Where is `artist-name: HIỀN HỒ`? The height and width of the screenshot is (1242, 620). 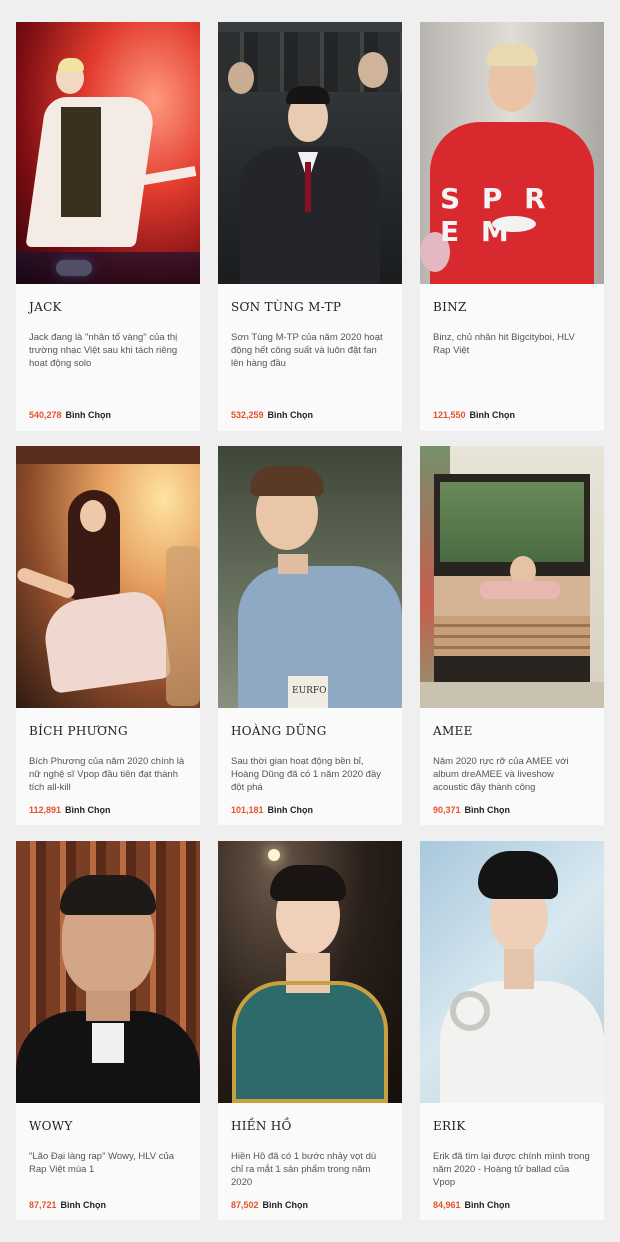
artist-name: HIỀN HỒ is located at coordinates (261, 1126).